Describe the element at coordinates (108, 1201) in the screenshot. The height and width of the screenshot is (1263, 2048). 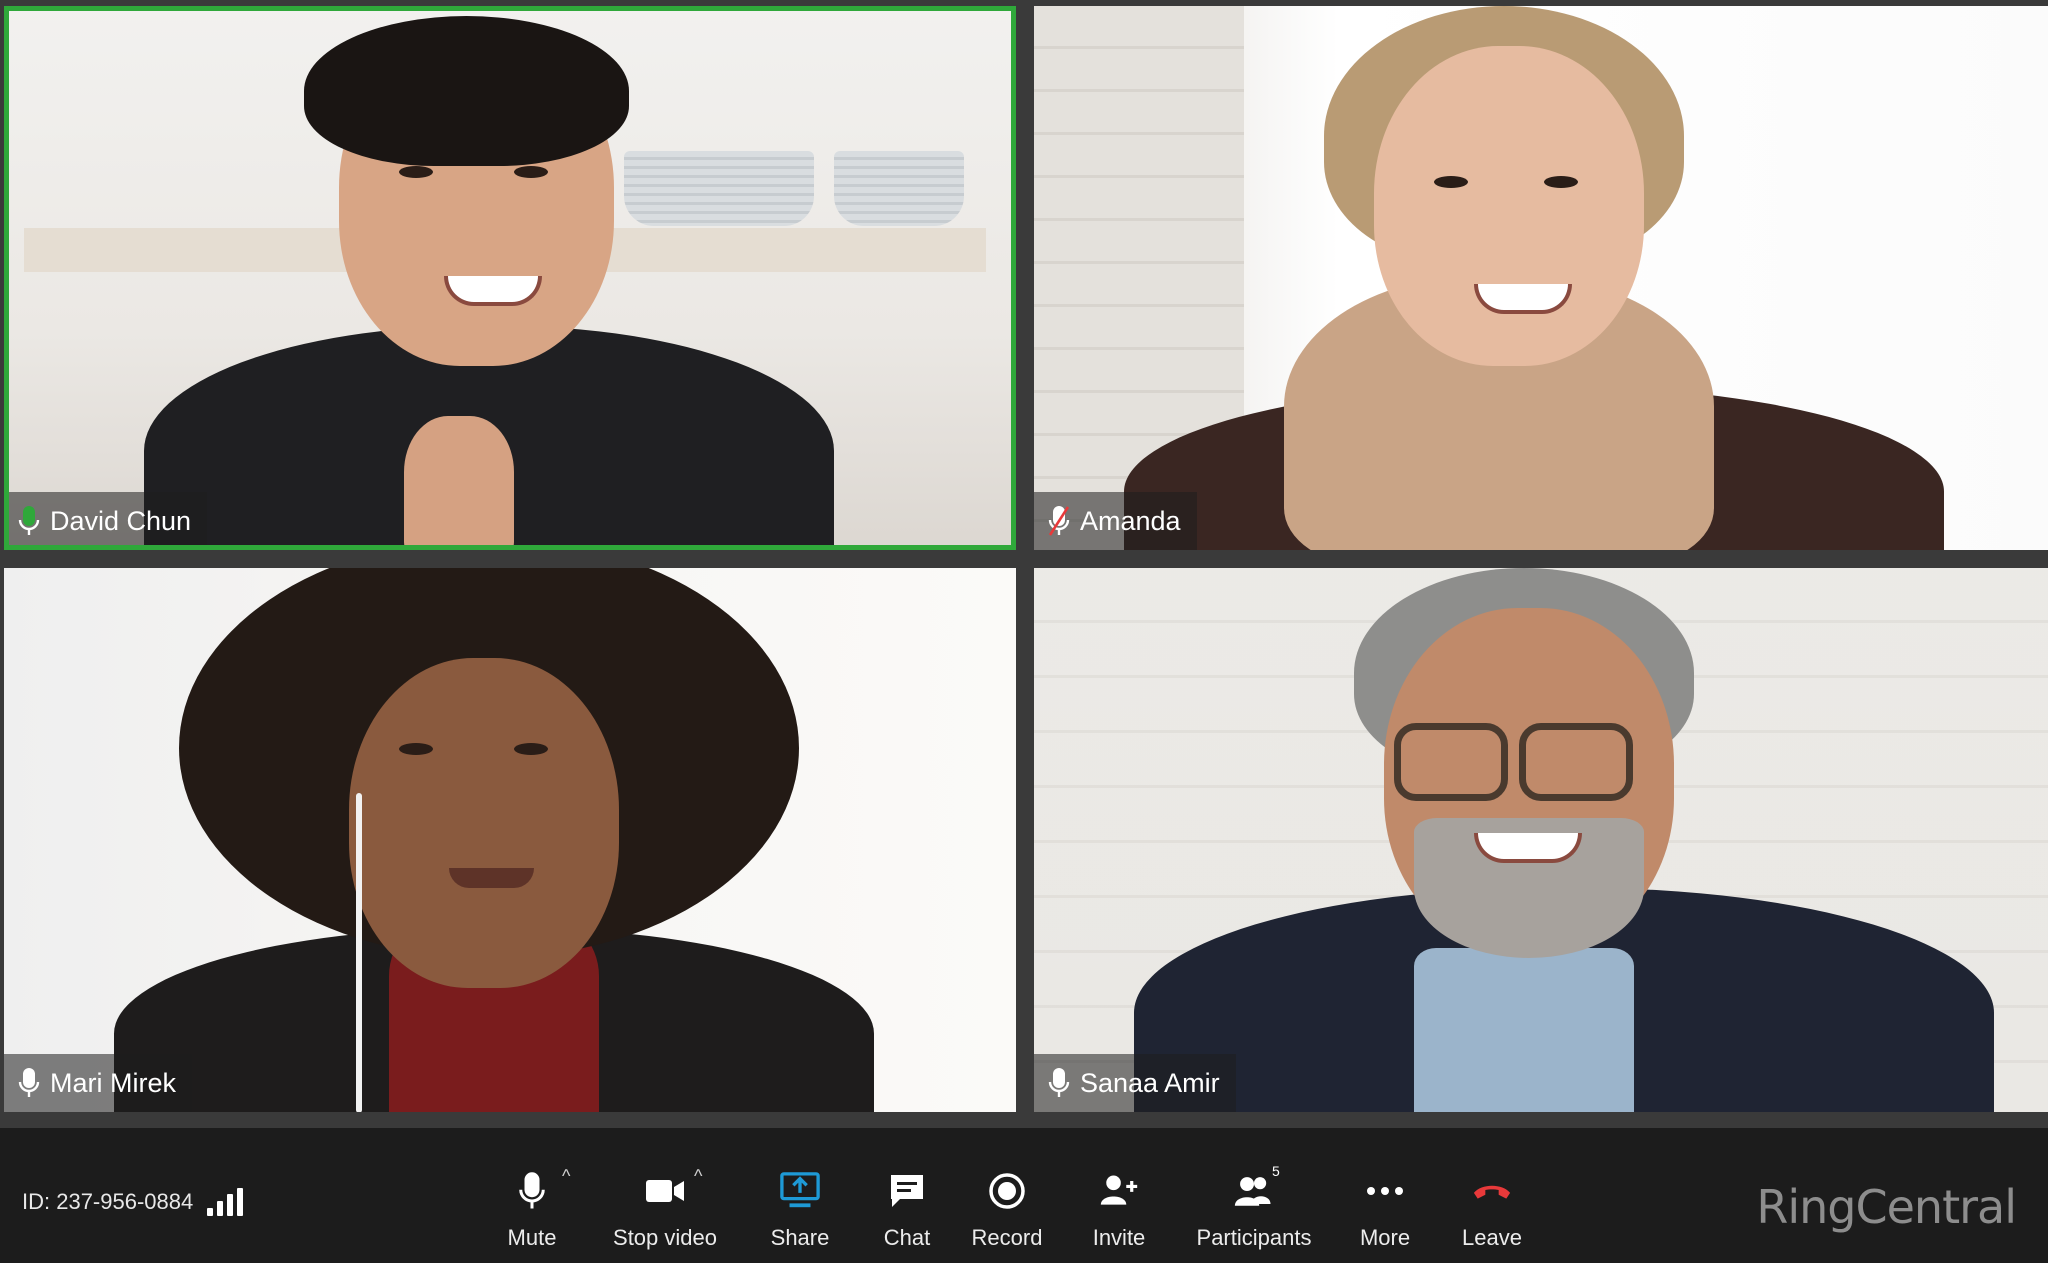
I see `meeting-id-text: ID: 237-956-0884` at that location.